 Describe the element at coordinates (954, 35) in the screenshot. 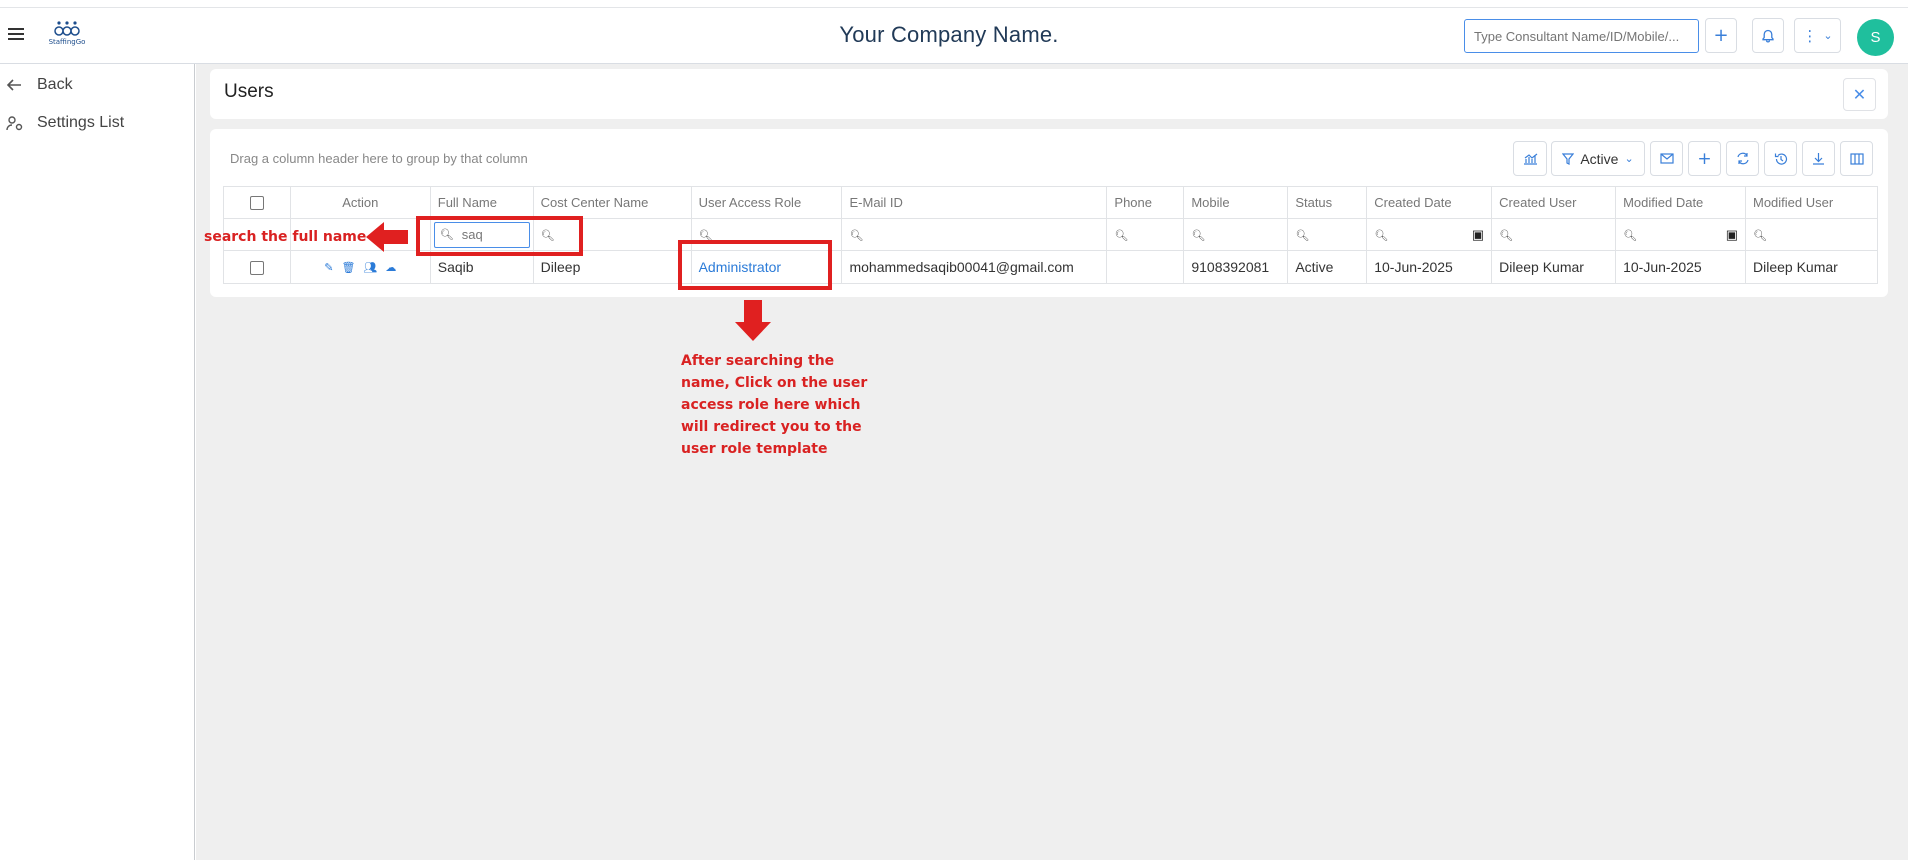

I see `top-header: StaffingGo Your Company Name. + ⋮⌄ S` at that location.